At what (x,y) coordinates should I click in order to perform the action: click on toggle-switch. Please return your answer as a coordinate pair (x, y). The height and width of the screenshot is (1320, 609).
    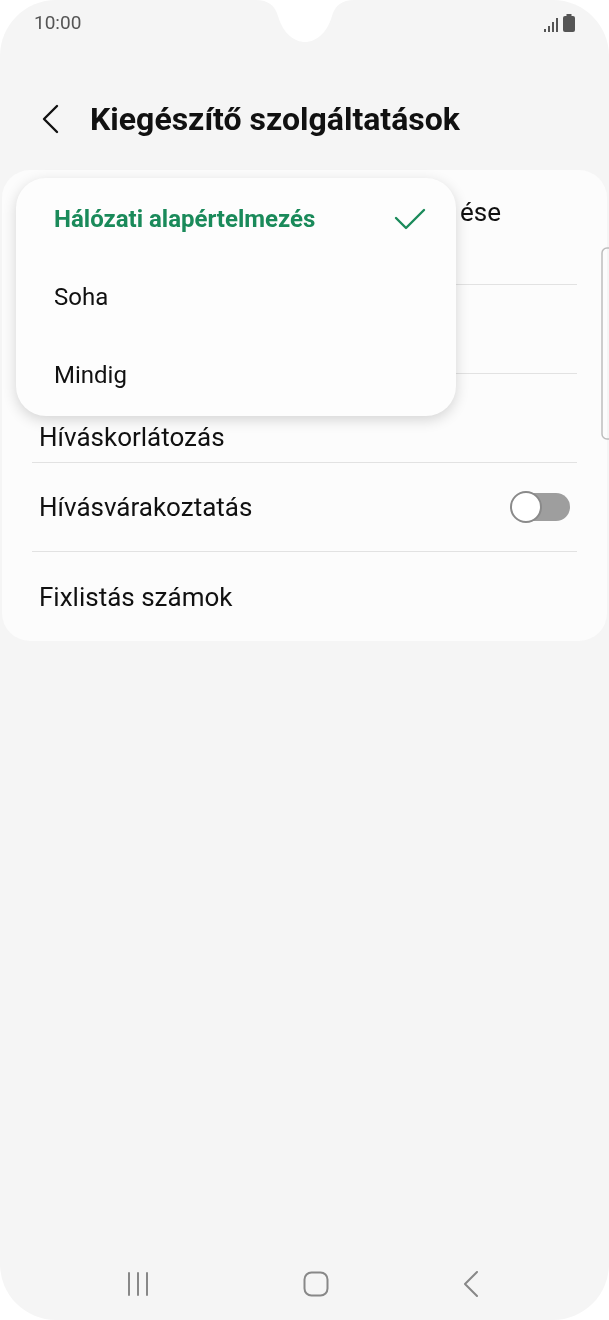
    Looking at the image, I should click on (540, 507).